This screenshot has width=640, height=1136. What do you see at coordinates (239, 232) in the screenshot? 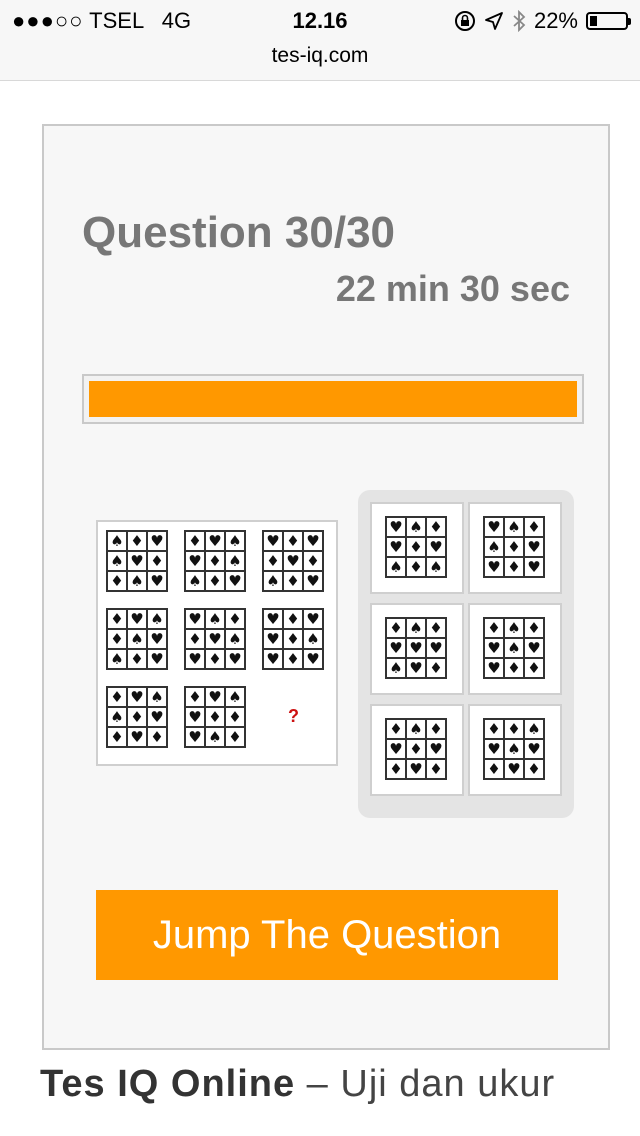
I see `question-title: Question 30/30` at bounding box center [239, 232].